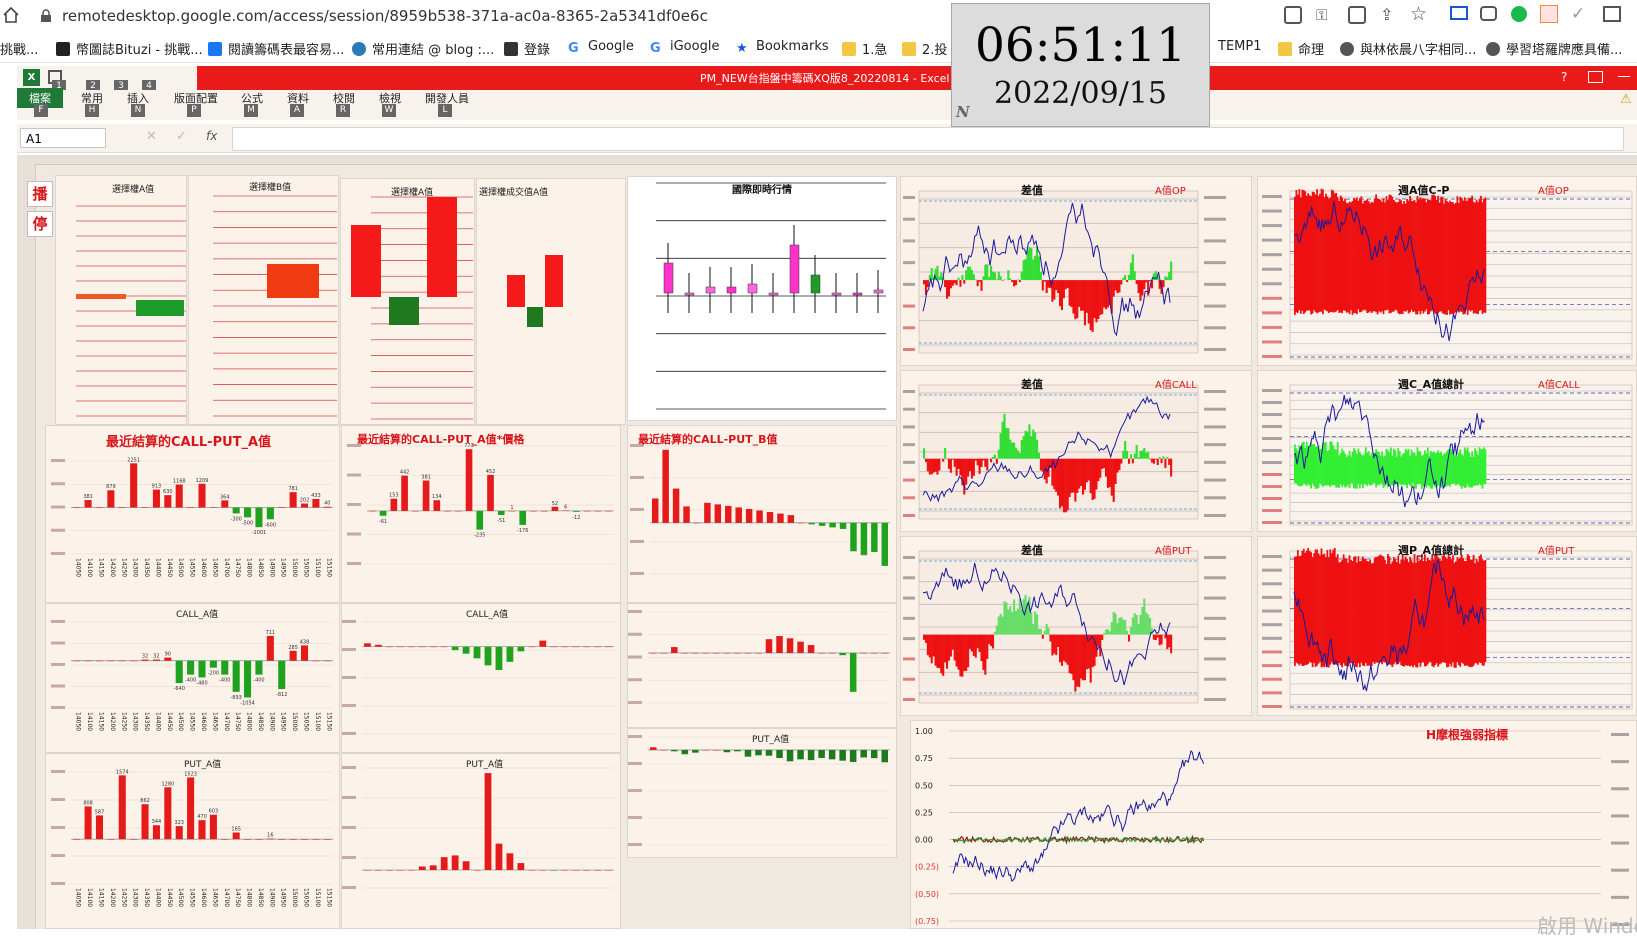  What do you see at coordinates (211, 136) in the screenshot?
I see `insert-function-button: fx` at bounding box center [211, 136].